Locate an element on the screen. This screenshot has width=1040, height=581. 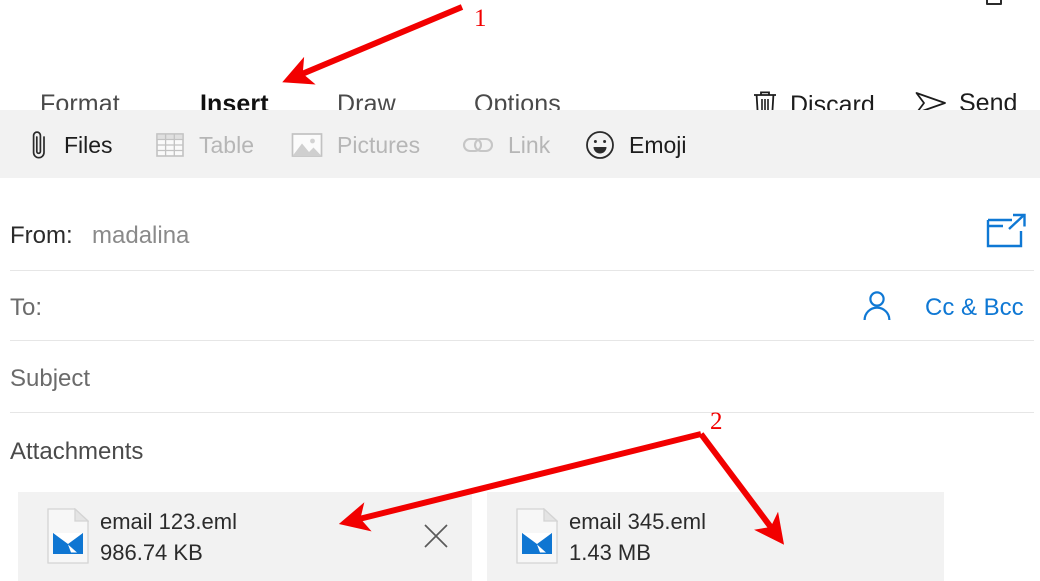
picture-icon is located at coordinates (307, 145).